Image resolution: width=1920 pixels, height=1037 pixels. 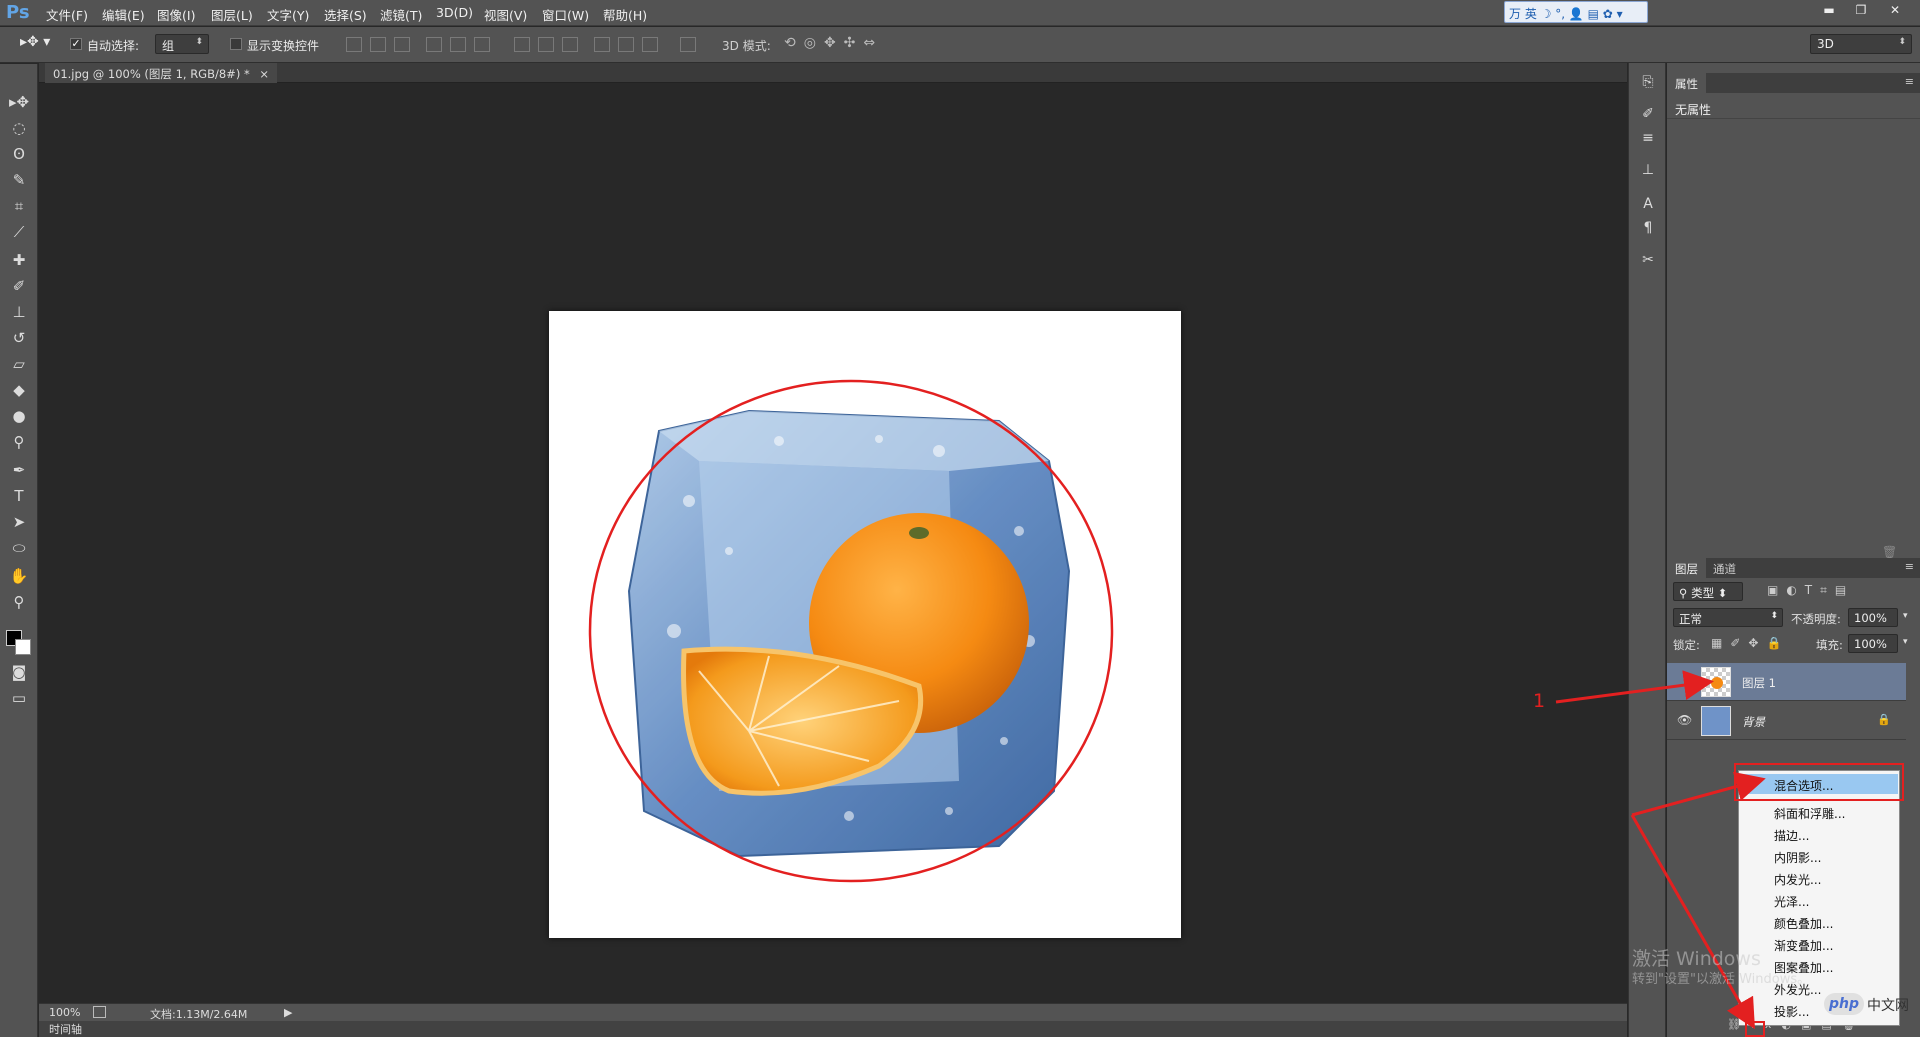 What do you see at coordinates (19, 548) in the screenshot?
I see `ellipse-tool-icon: ⬭` at bounding box center [19, 548].